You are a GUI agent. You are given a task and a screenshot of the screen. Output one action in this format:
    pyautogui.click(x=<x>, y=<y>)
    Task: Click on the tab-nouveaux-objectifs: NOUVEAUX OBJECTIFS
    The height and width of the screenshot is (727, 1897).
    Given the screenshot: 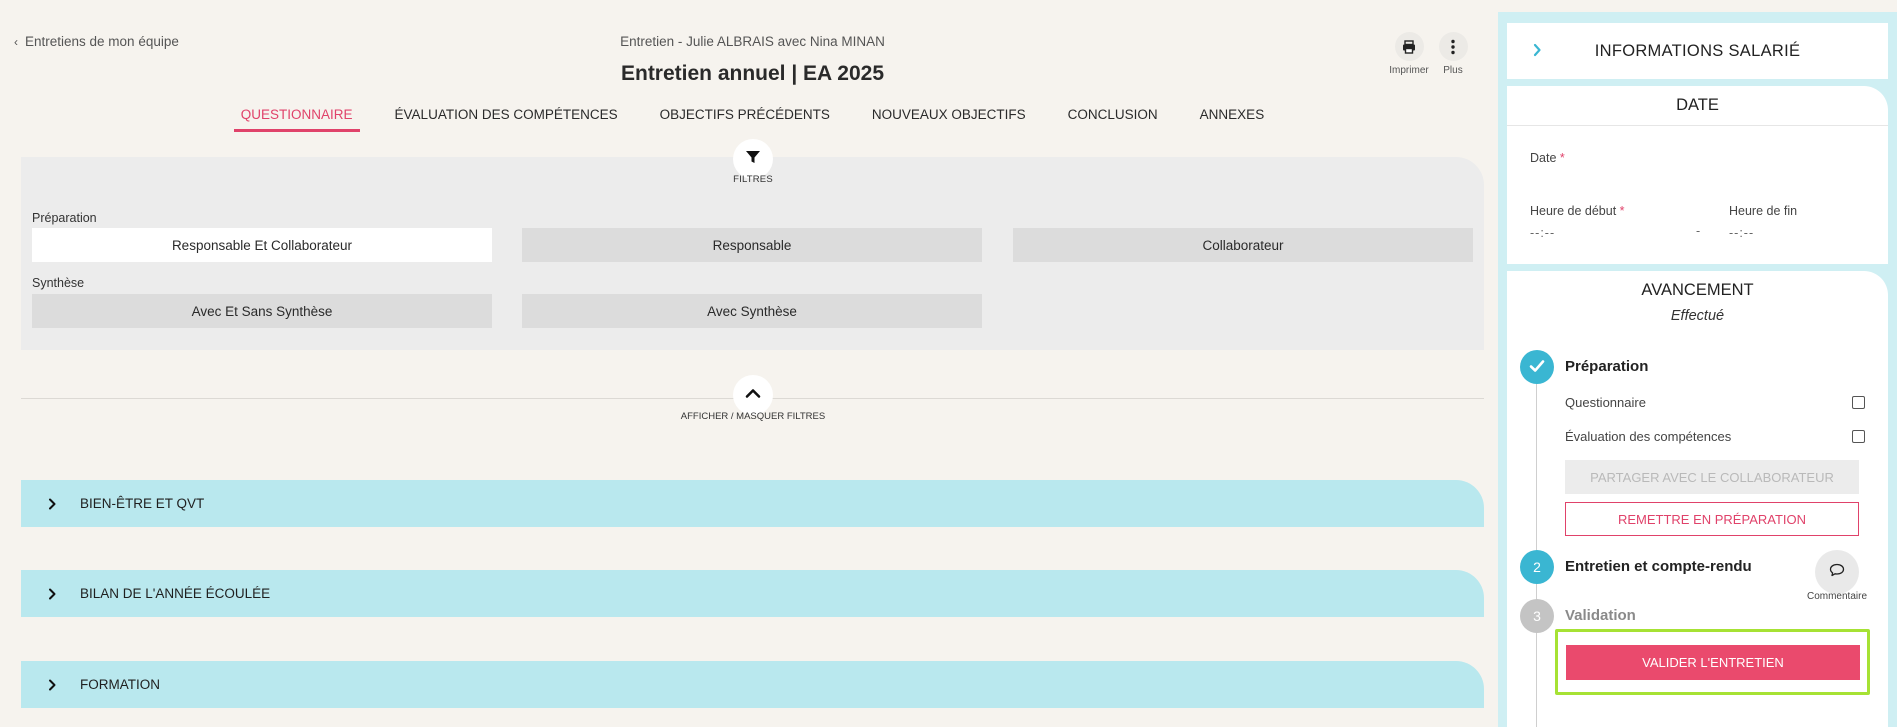 What is the action you would take?
    pyautogui.click(x=949, y=119)
    